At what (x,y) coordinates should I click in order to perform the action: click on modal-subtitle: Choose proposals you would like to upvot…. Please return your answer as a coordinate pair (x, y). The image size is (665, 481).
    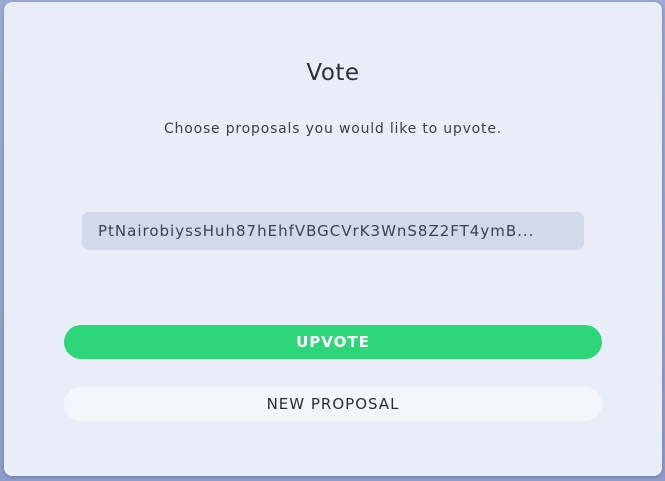
    Looking at the image, I should click on (332, 129).